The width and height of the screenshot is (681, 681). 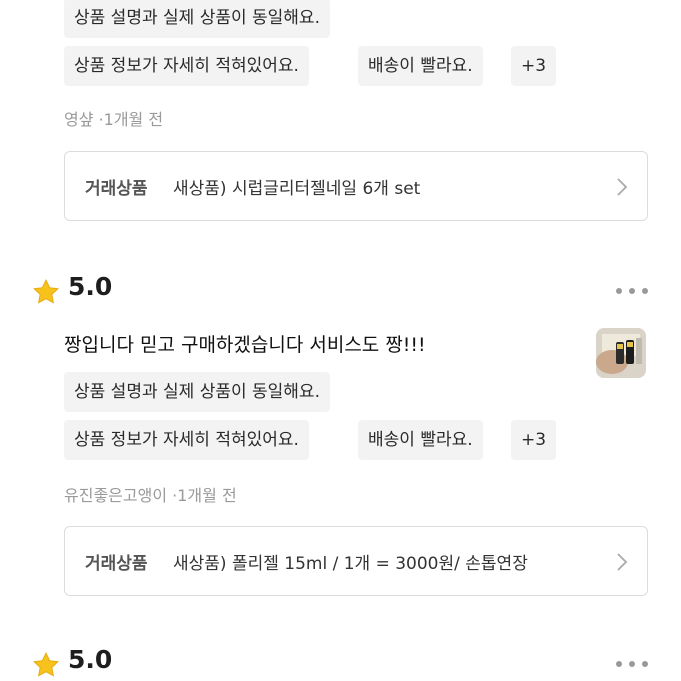 What do you see at coordinates (350, 564) in the screenshot?
I see `product-name: 새상품) 폴리젤 15ml / 1개 = 3000원/ 손톱연장` at bounding box center [350, 564].